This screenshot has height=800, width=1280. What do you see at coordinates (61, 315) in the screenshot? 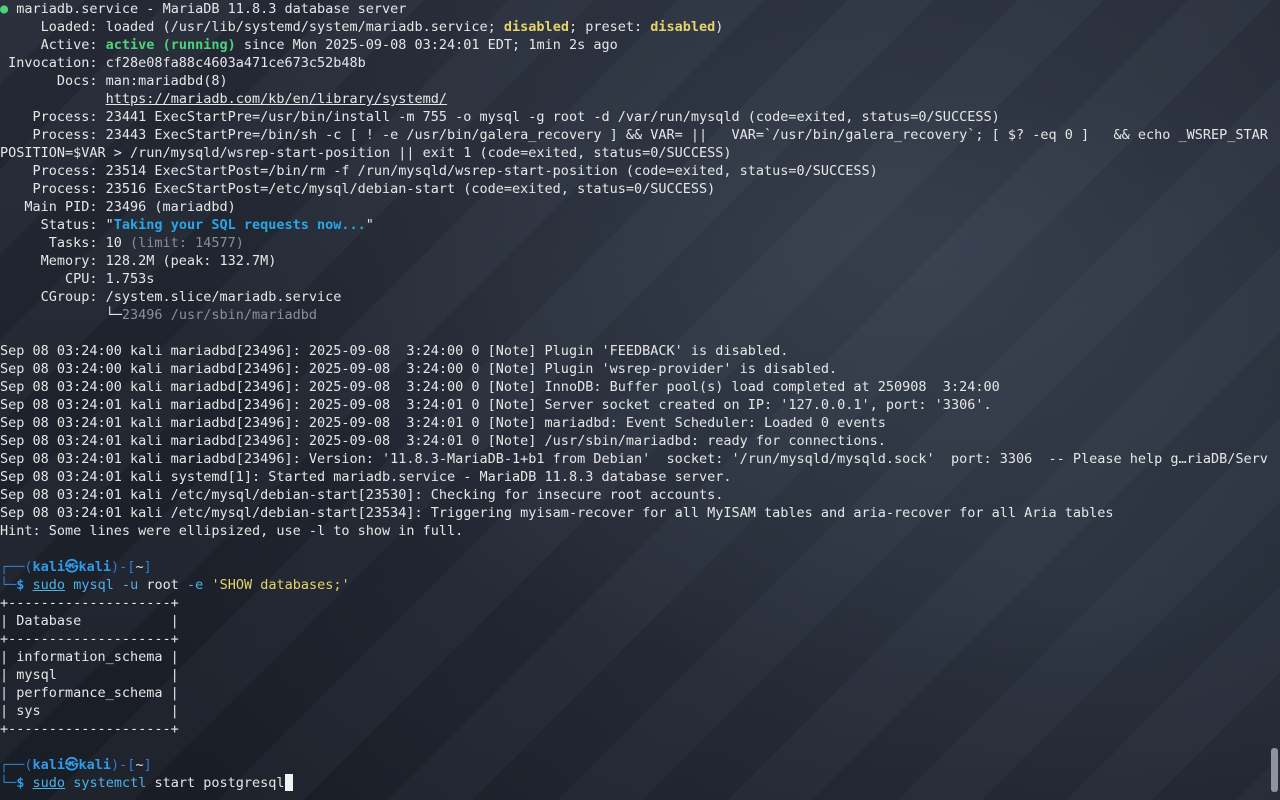
I see `tree-branch: └─` at bounding box center [61, 315].